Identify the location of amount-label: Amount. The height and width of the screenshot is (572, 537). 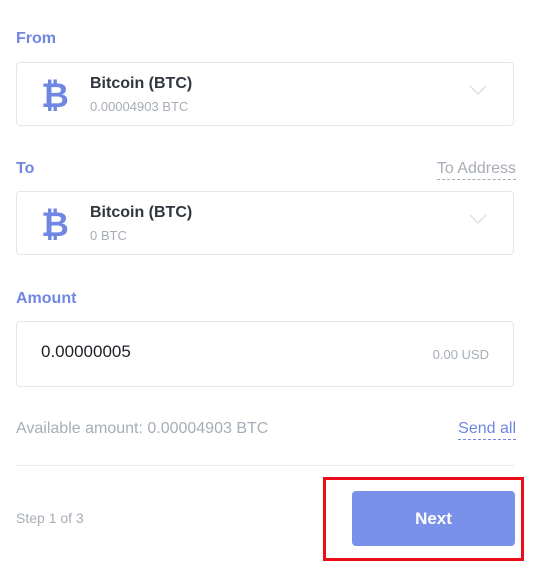
(46, 298).